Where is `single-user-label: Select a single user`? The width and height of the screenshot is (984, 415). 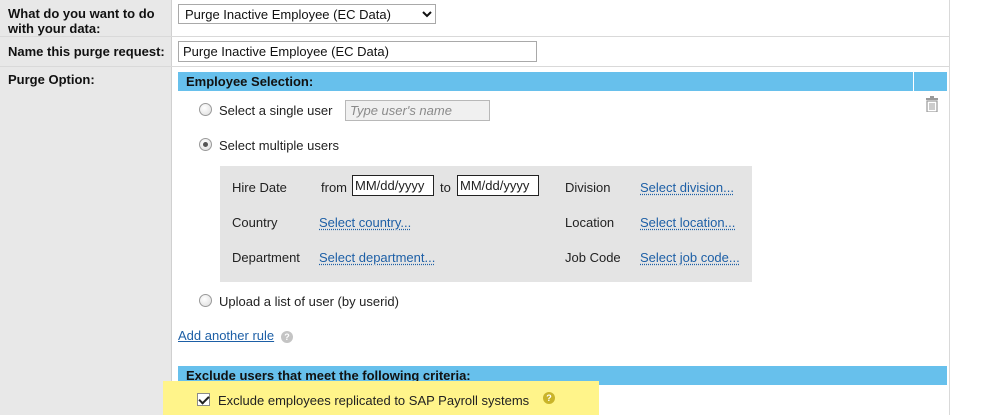
single-user-label: Select a single user is located at coordinates (276, 110).